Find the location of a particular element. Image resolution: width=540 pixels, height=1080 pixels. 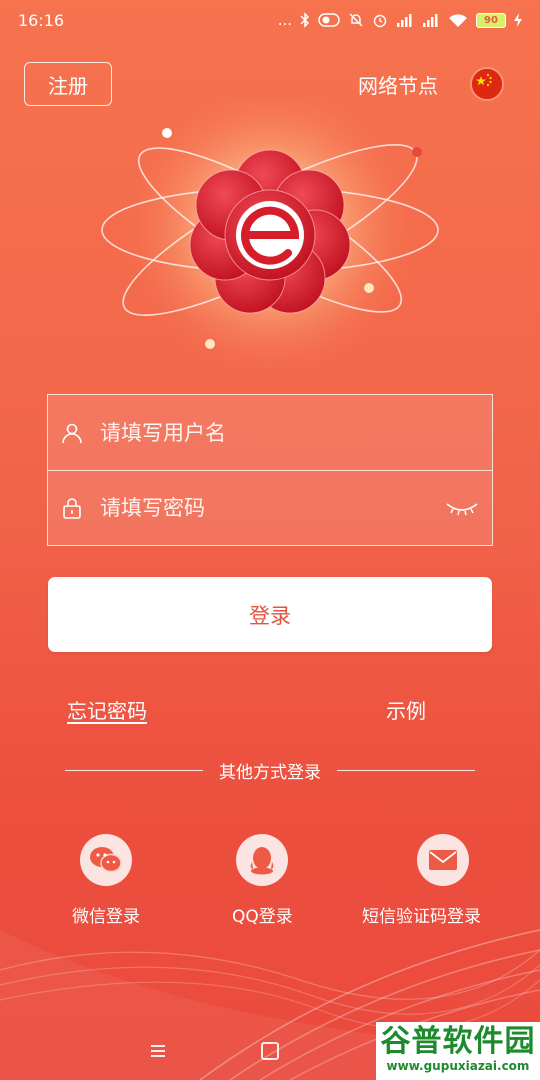

bluetooth-icon is located at coordinates (305, 20).